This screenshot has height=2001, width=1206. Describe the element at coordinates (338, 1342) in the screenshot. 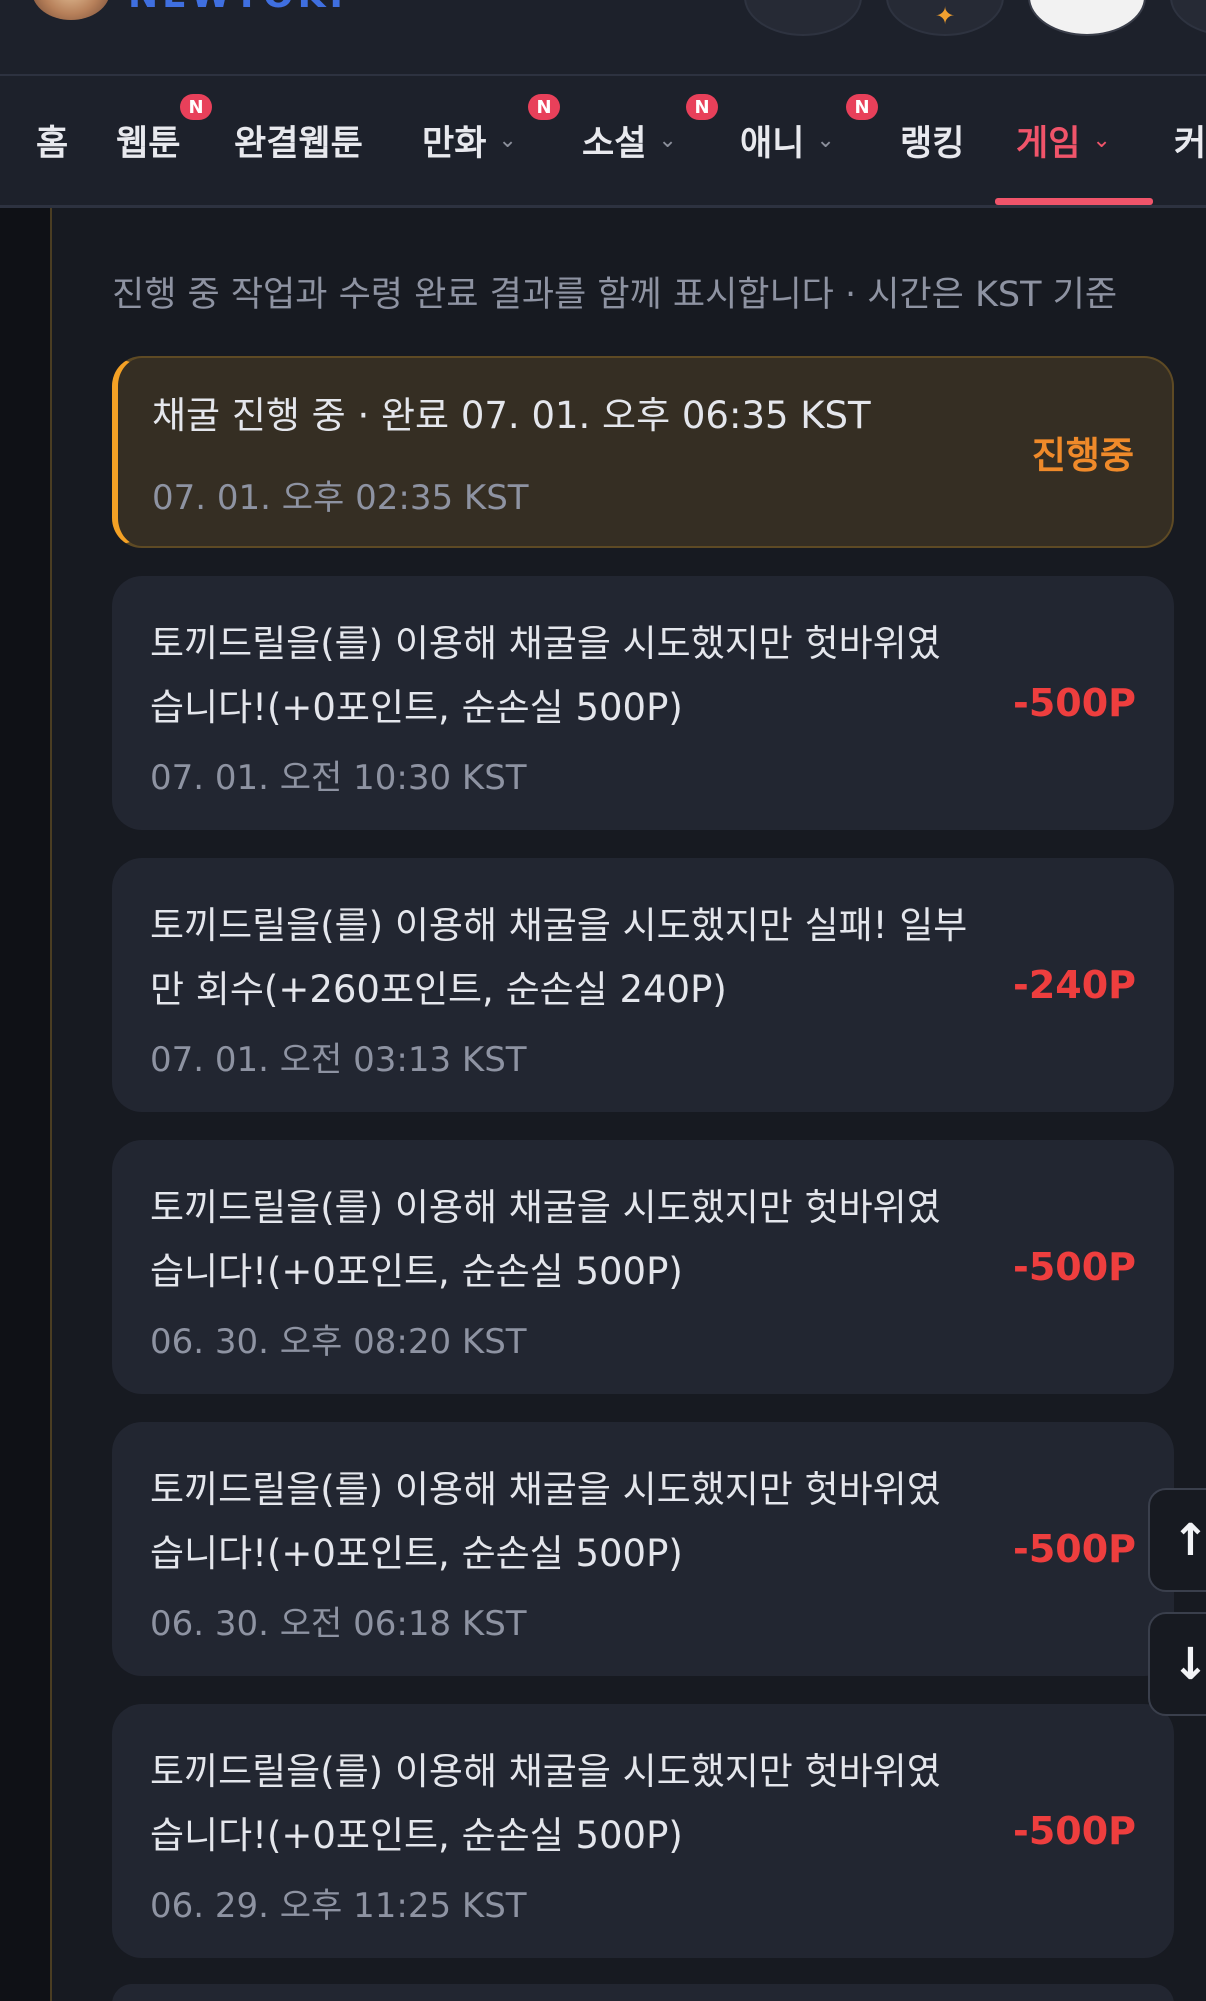

I see `entry-time: 06. 30. 오후 08:20 KST` at that location.